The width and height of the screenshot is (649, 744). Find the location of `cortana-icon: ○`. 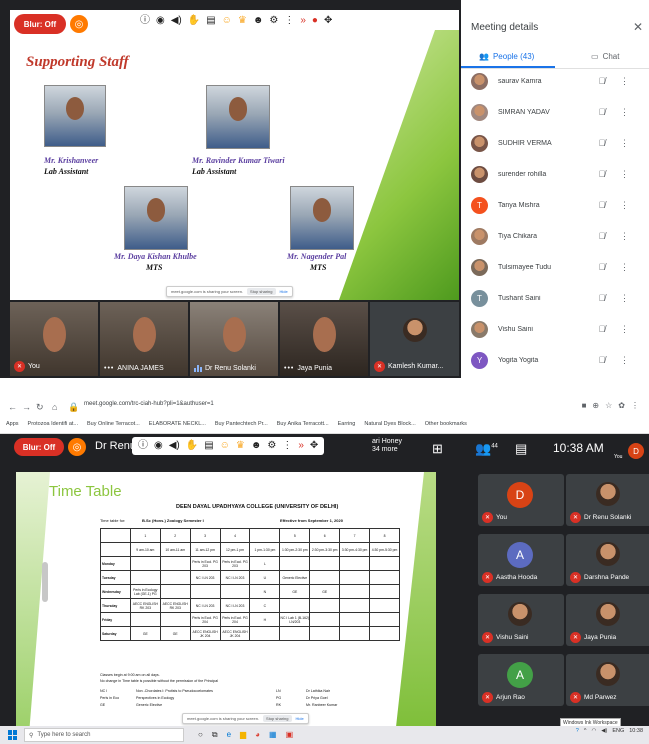

cortana-icon: ○ is located at coordinates (200, 735).